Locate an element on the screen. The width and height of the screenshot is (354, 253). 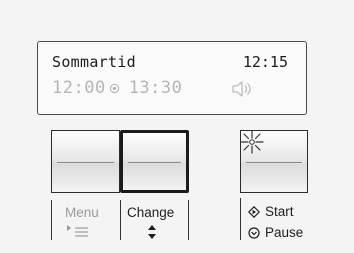
burst-indicator-icon is located at coordinates (252, 142).